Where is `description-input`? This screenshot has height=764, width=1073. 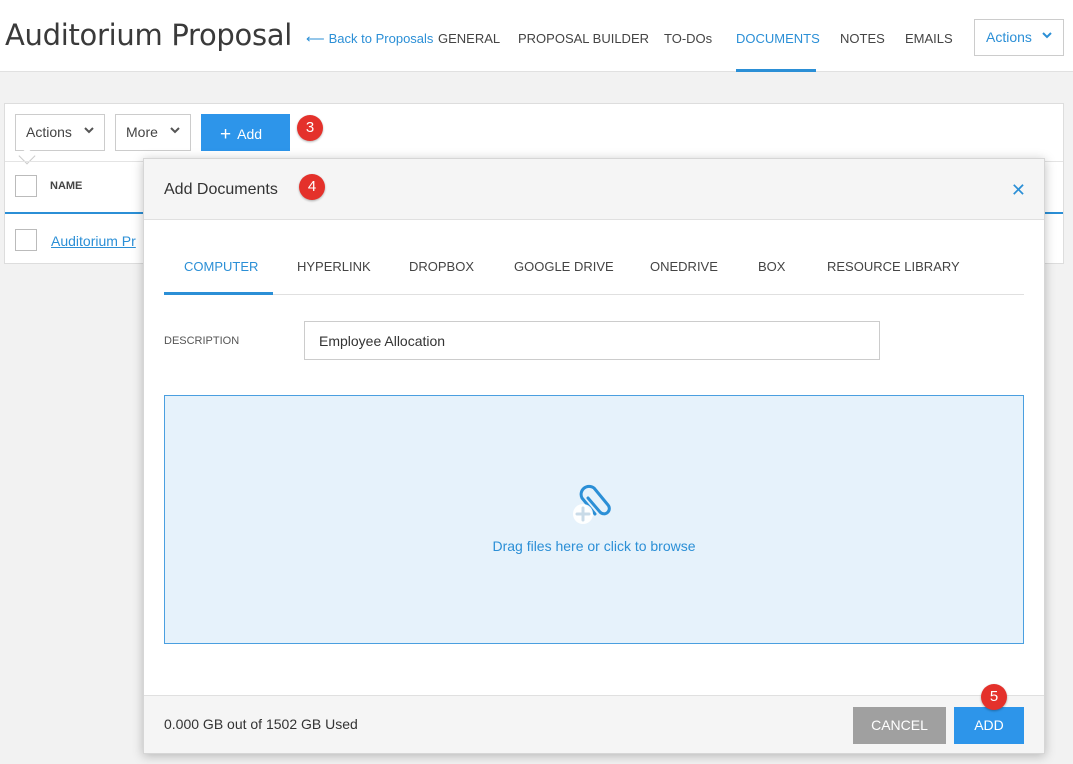
description-input is located at coordinates (592, 340).